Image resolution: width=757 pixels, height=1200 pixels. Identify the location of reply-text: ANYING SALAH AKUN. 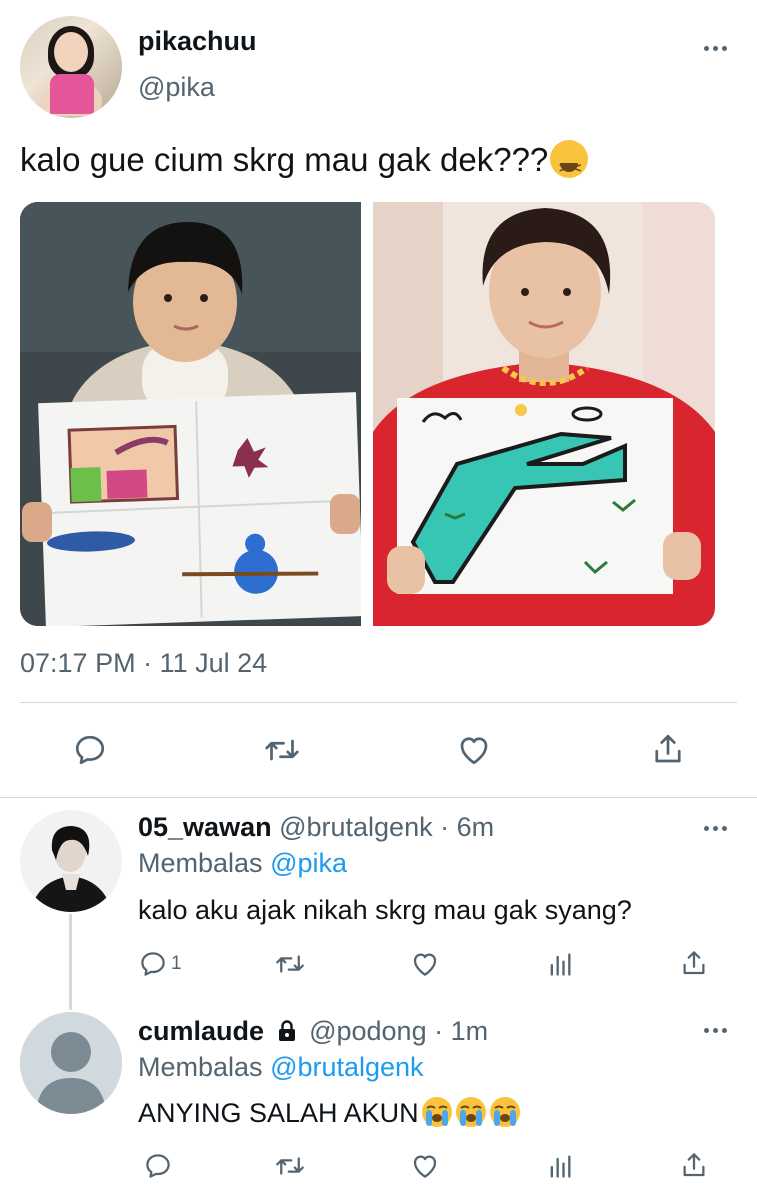
(329, 1112).